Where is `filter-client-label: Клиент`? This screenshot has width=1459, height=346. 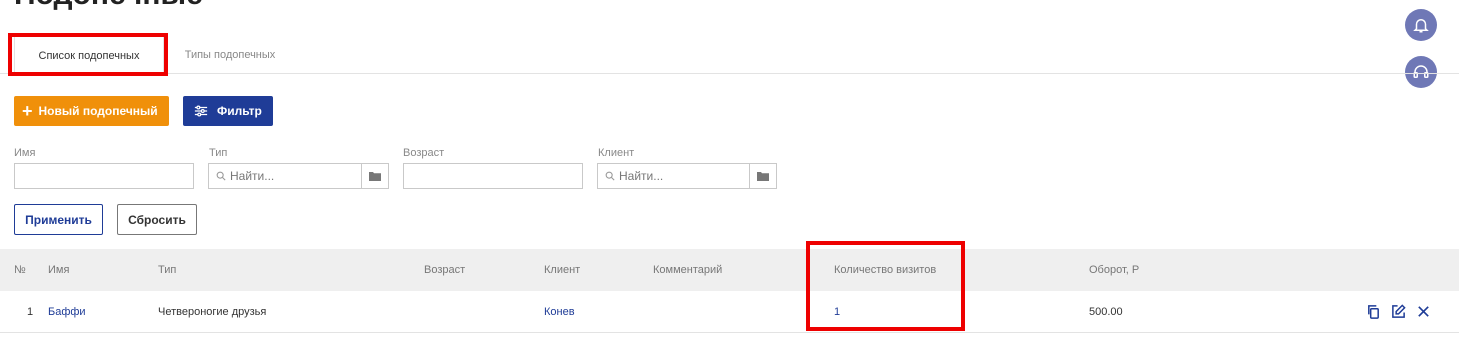
filter-client-label: Клиент is located at coordinates (616, 153).